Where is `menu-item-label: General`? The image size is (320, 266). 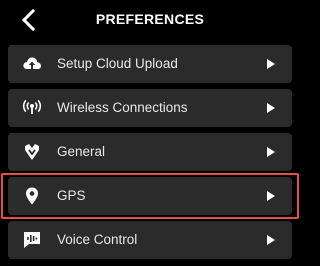 menu-item-label: General is located at coordinates (81, 151).